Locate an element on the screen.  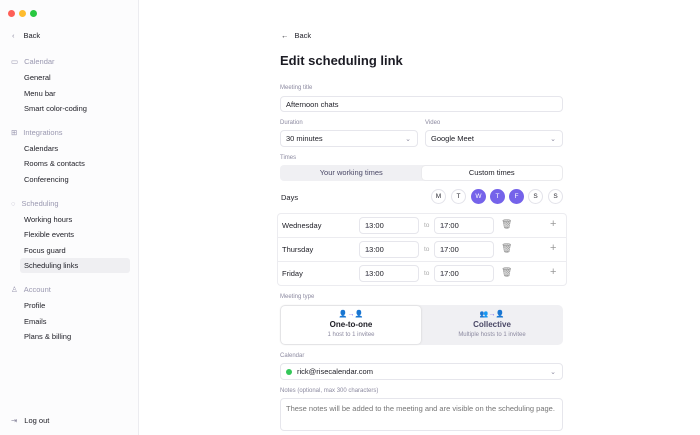
sidebar-item-smart-color-coding: Smart color-coding is located at coordinates (75, 108).